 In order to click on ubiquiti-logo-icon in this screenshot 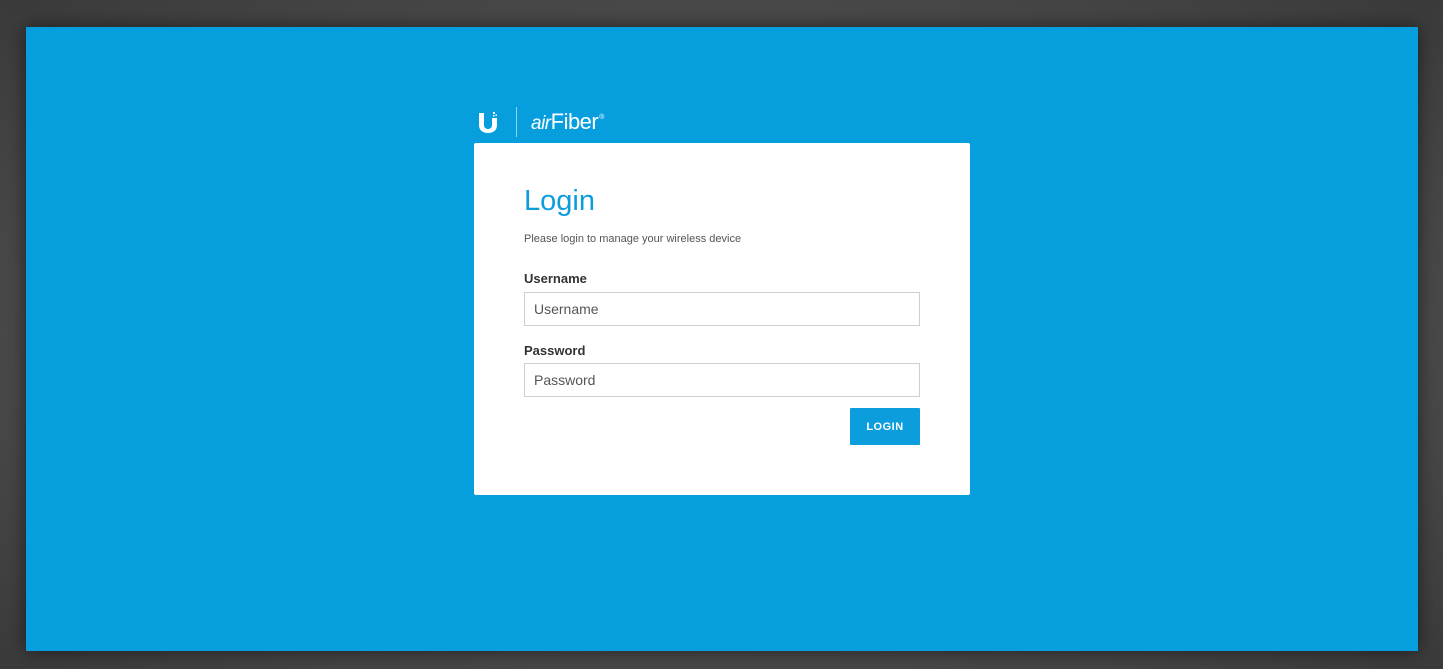, I will do `click(488, 122)`.